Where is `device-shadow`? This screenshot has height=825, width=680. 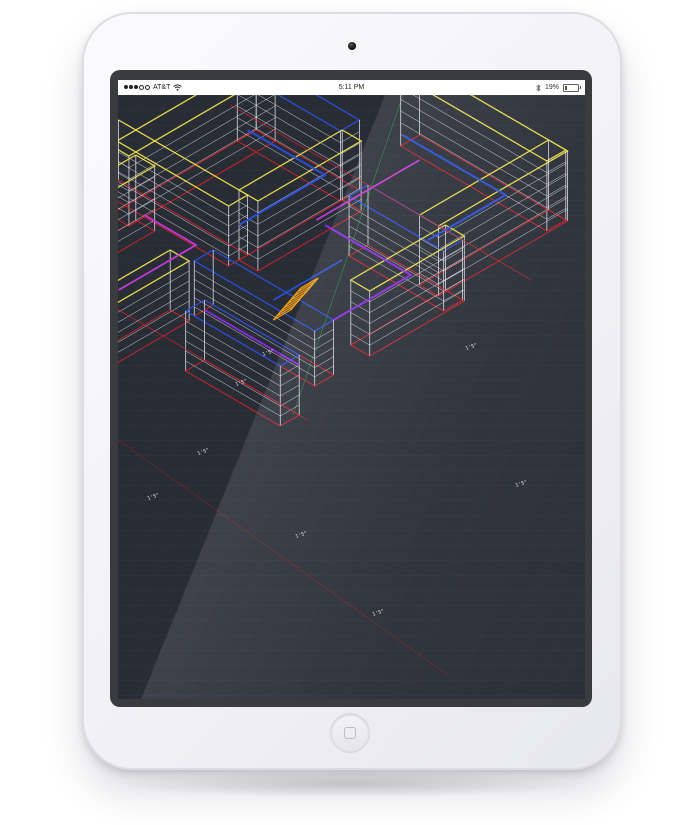 device-shadow is located at coordinates (350, 784).